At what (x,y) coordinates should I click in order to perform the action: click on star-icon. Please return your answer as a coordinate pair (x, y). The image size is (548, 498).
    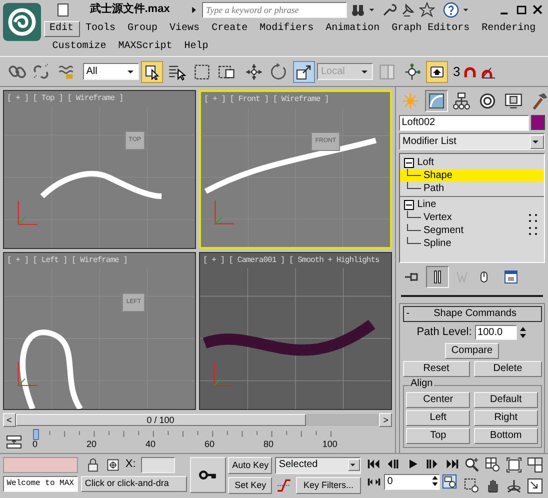
    Looking at the image, I should click on (426, 10).